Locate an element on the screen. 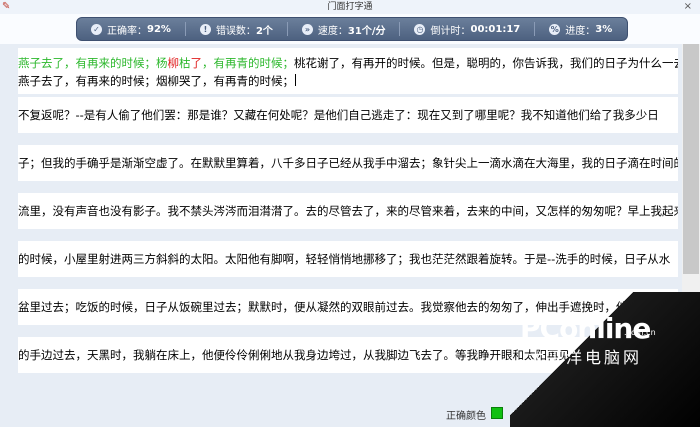 The image size is (700, 427). window-title: 门面打字通 is located at coordinates (350, 7).